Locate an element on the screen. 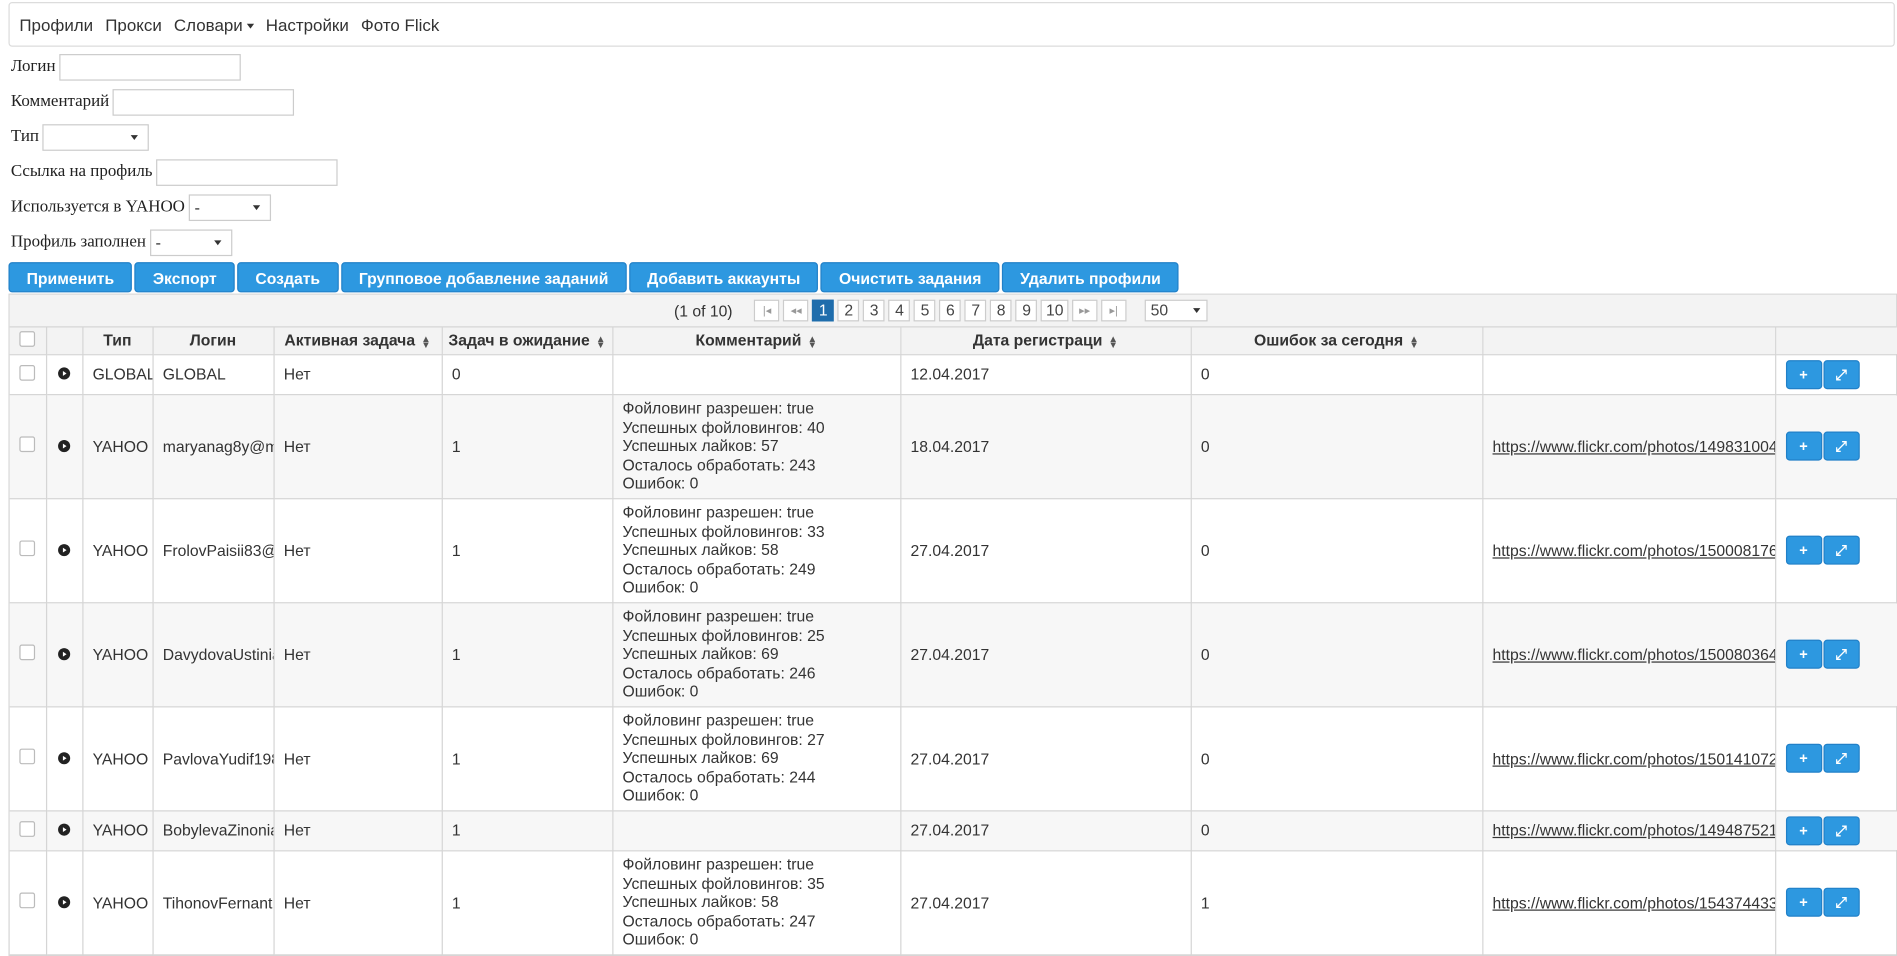 The image size is (1897, 956). first-page-button: |◂ is located at coordinates (767, 310).